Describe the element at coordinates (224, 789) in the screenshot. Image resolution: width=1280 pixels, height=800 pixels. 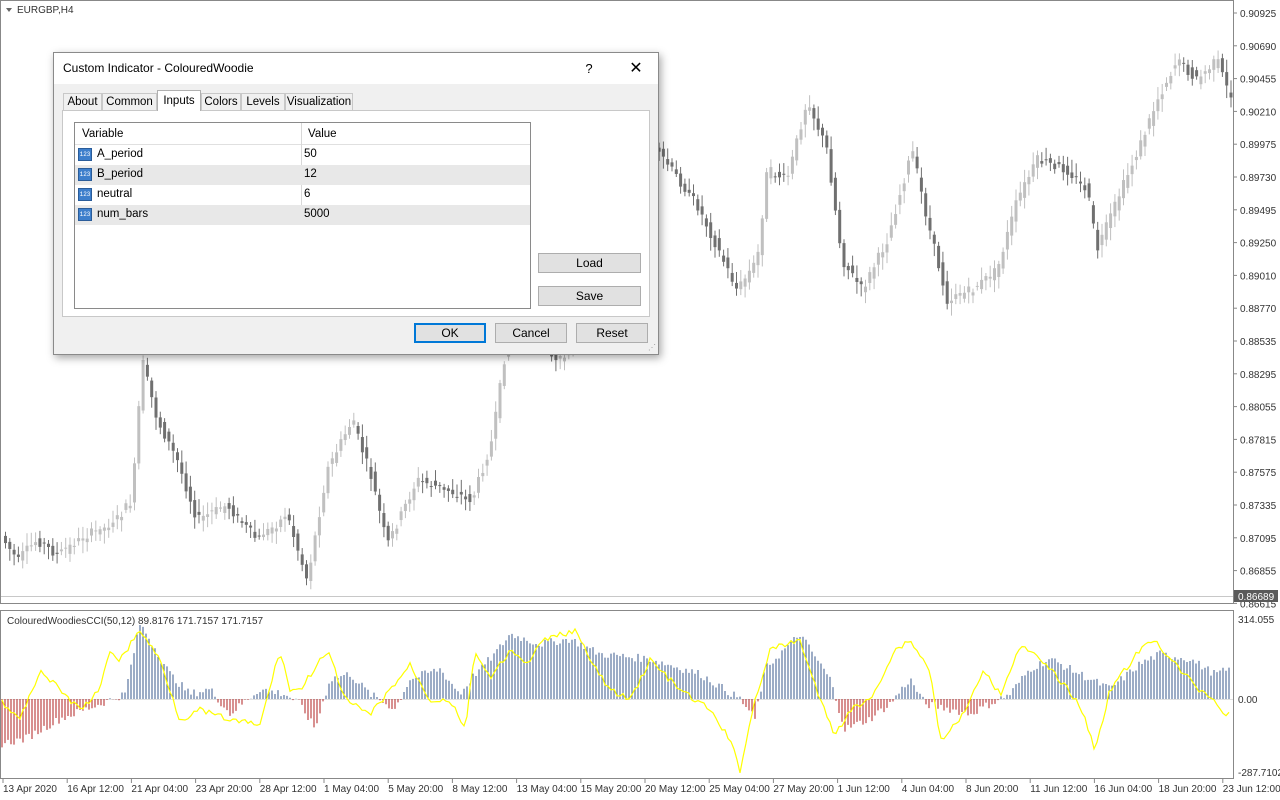
I see `time-label: 23 Apr 20:00` at that location.